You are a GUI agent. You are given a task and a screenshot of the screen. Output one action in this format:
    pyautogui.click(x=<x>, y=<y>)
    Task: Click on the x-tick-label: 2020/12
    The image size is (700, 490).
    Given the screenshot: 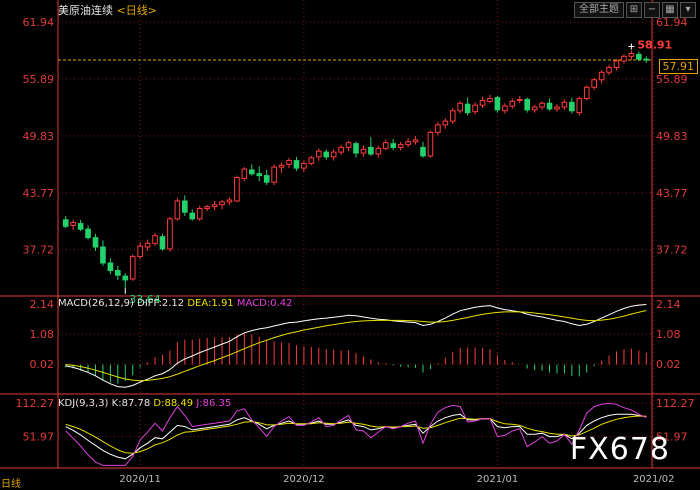 What is the action you would take?
    pyautogui.click(x=304, y=479)
    